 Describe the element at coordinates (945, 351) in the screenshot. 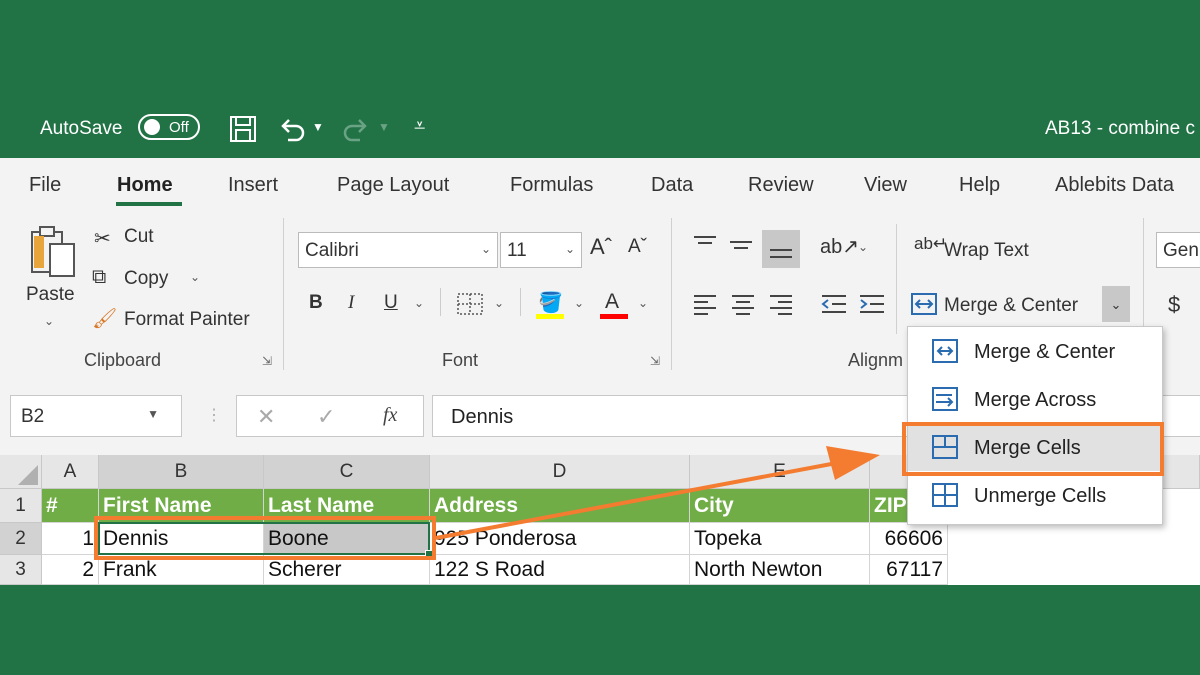

I see `merge-center-icon` at that location.